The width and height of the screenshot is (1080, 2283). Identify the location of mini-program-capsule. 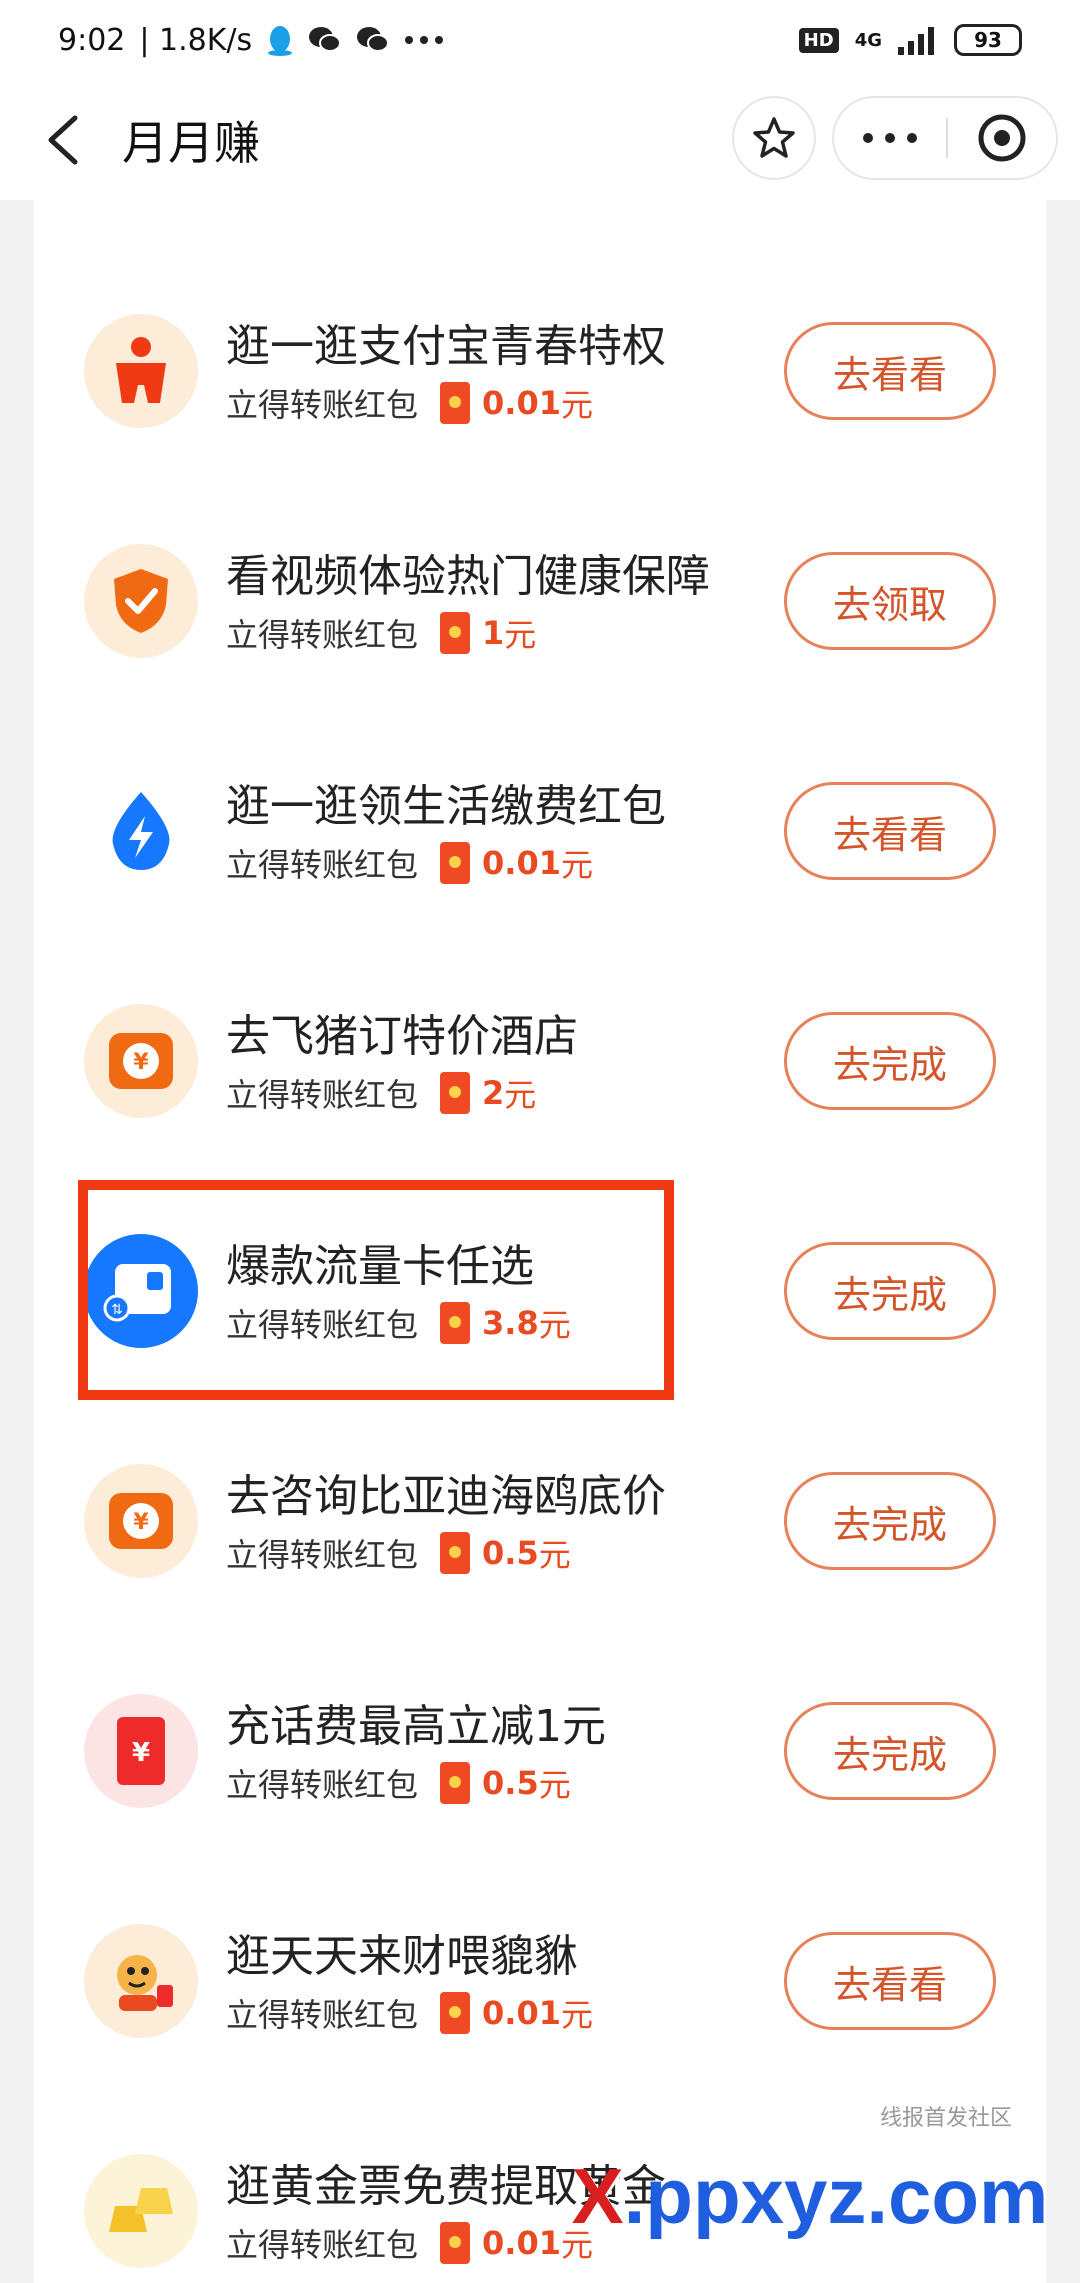
(945, 138).